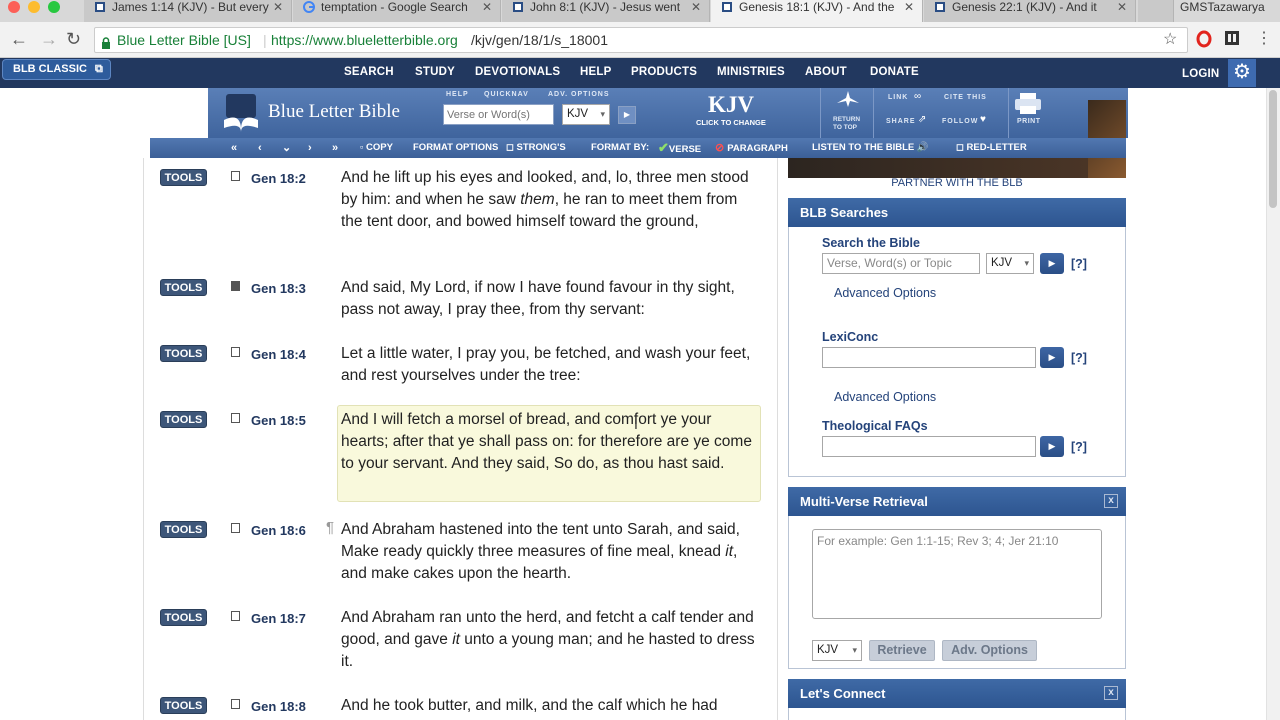  Describe the element at coordinates (286, 148) in the screenshot. I see `chapter-list-icon: ⌄` at that location.